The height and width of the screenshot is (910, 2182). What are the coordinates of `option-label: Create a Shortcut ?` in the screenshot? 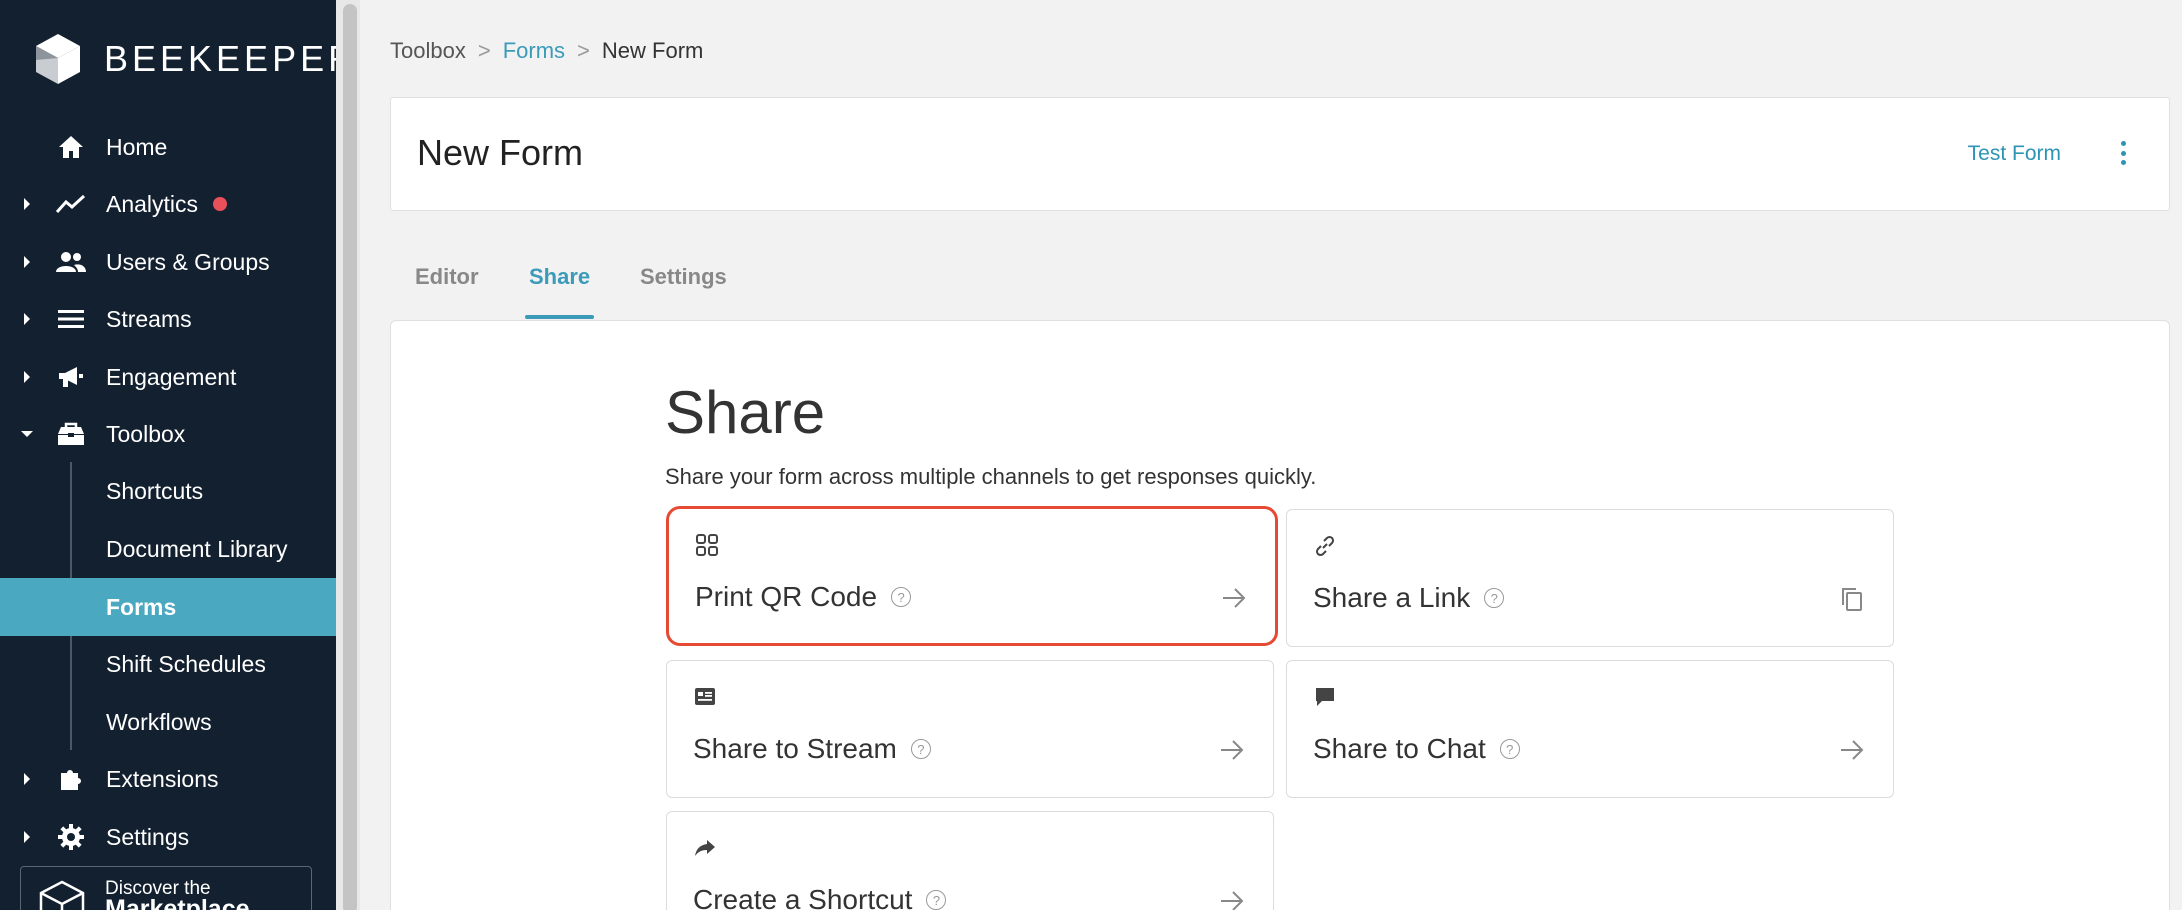 It's located at (820, 897).